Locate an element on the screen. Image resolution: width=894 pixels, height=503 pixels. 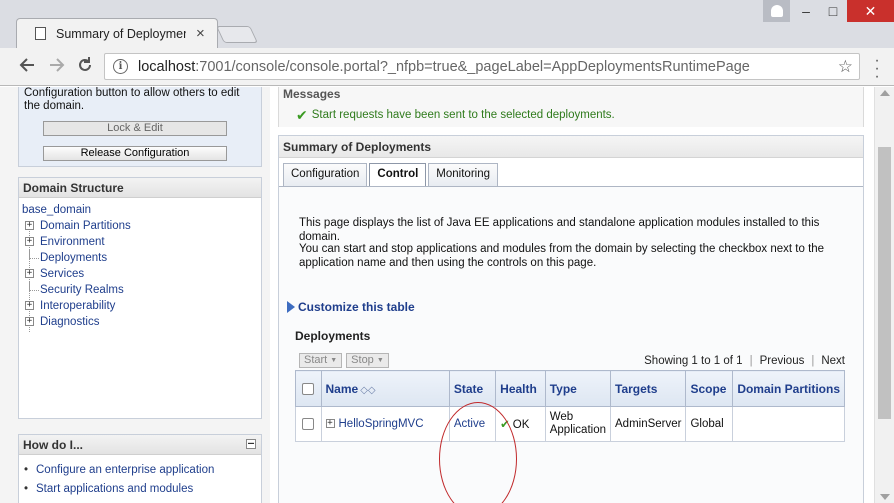
pager: Showing 1 to 1 of 1 | Previous | Next is located at coordinates (744, 360).